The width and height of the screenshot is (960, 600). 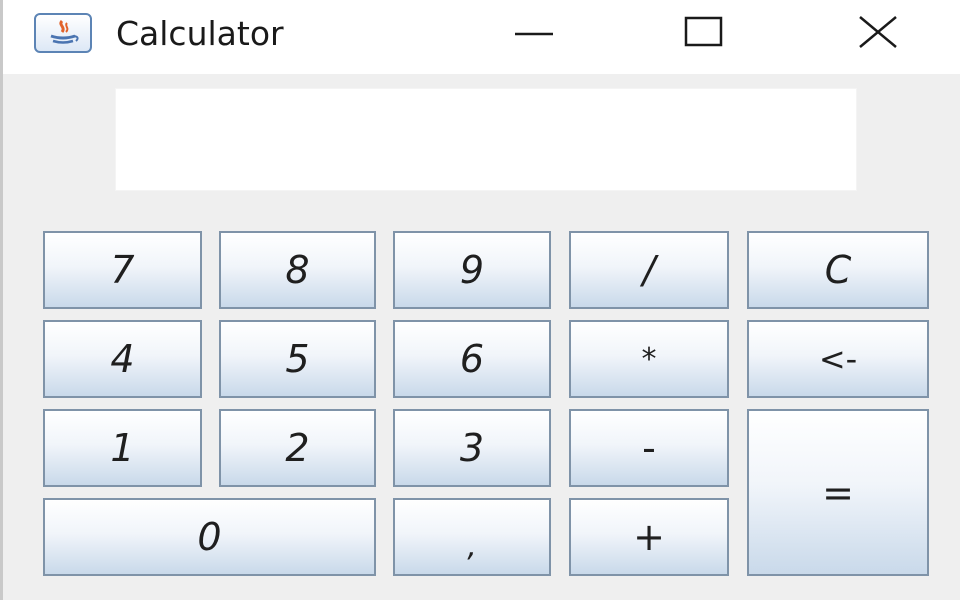 What do you see at coordinates (63, 33) in the screenshot?
I see `java-app-icon` at bounding box center [63, 33].